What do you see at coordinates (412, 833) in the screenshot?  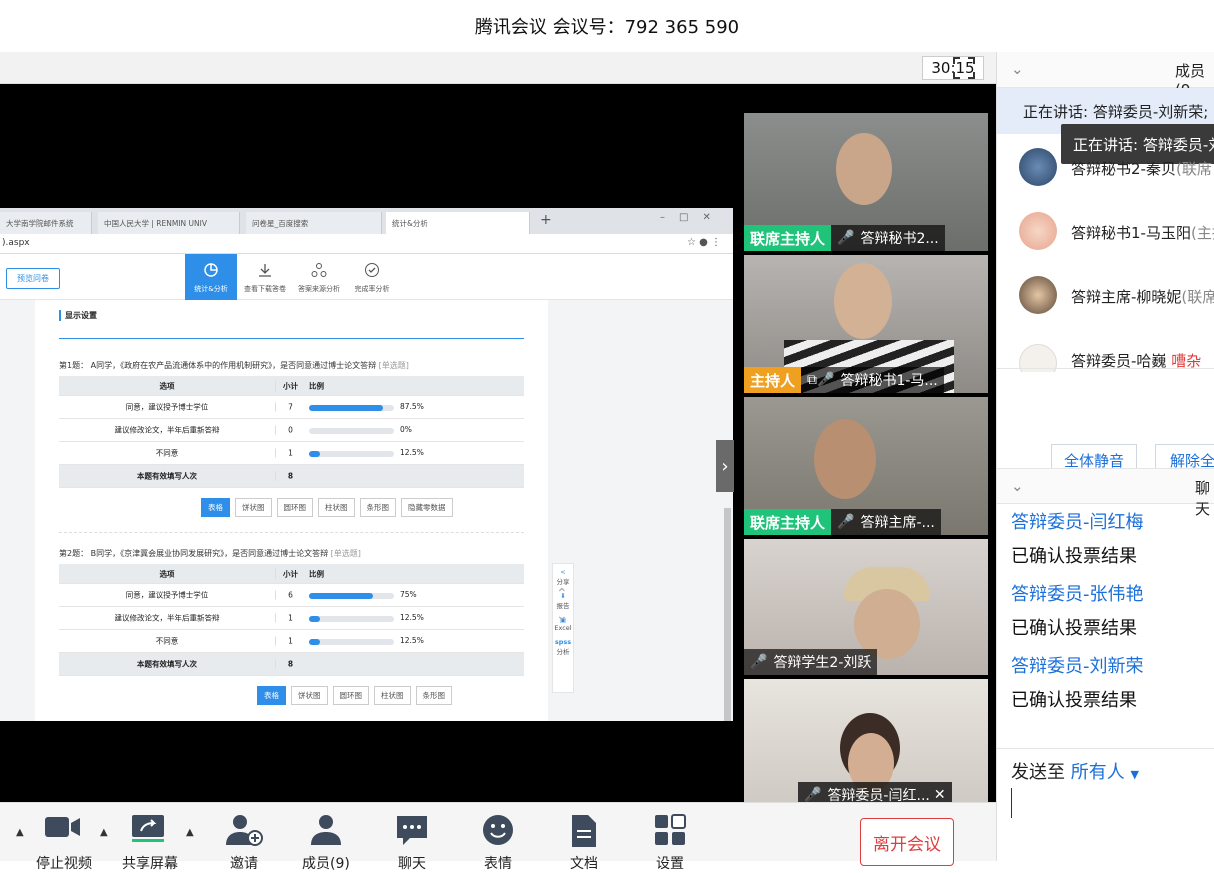 I see `chat-icon` at bounding box center [412, 833].